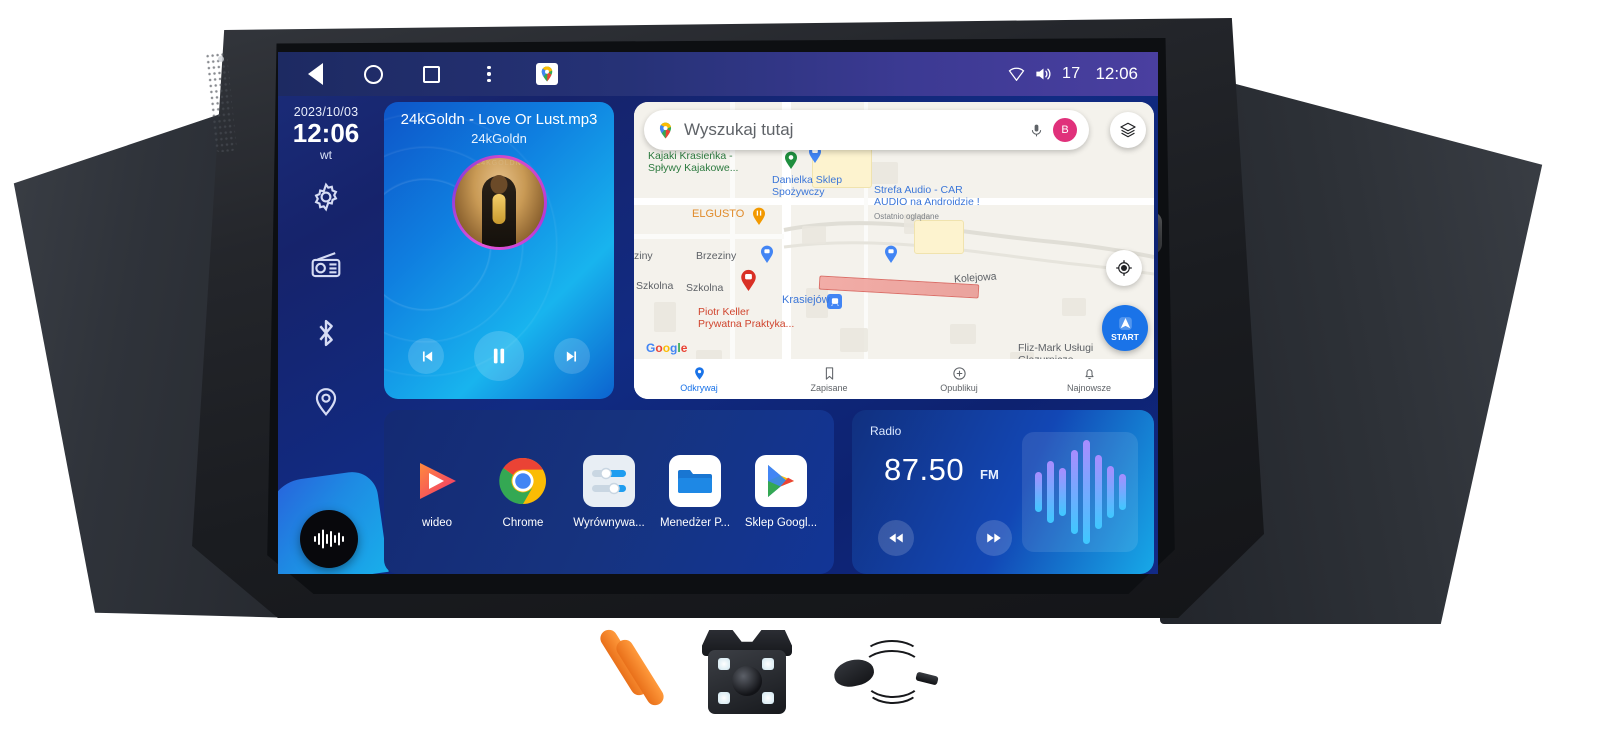 This screenshot has width=1600, height=744. I want to click on music-next-button, so click(572, 356).